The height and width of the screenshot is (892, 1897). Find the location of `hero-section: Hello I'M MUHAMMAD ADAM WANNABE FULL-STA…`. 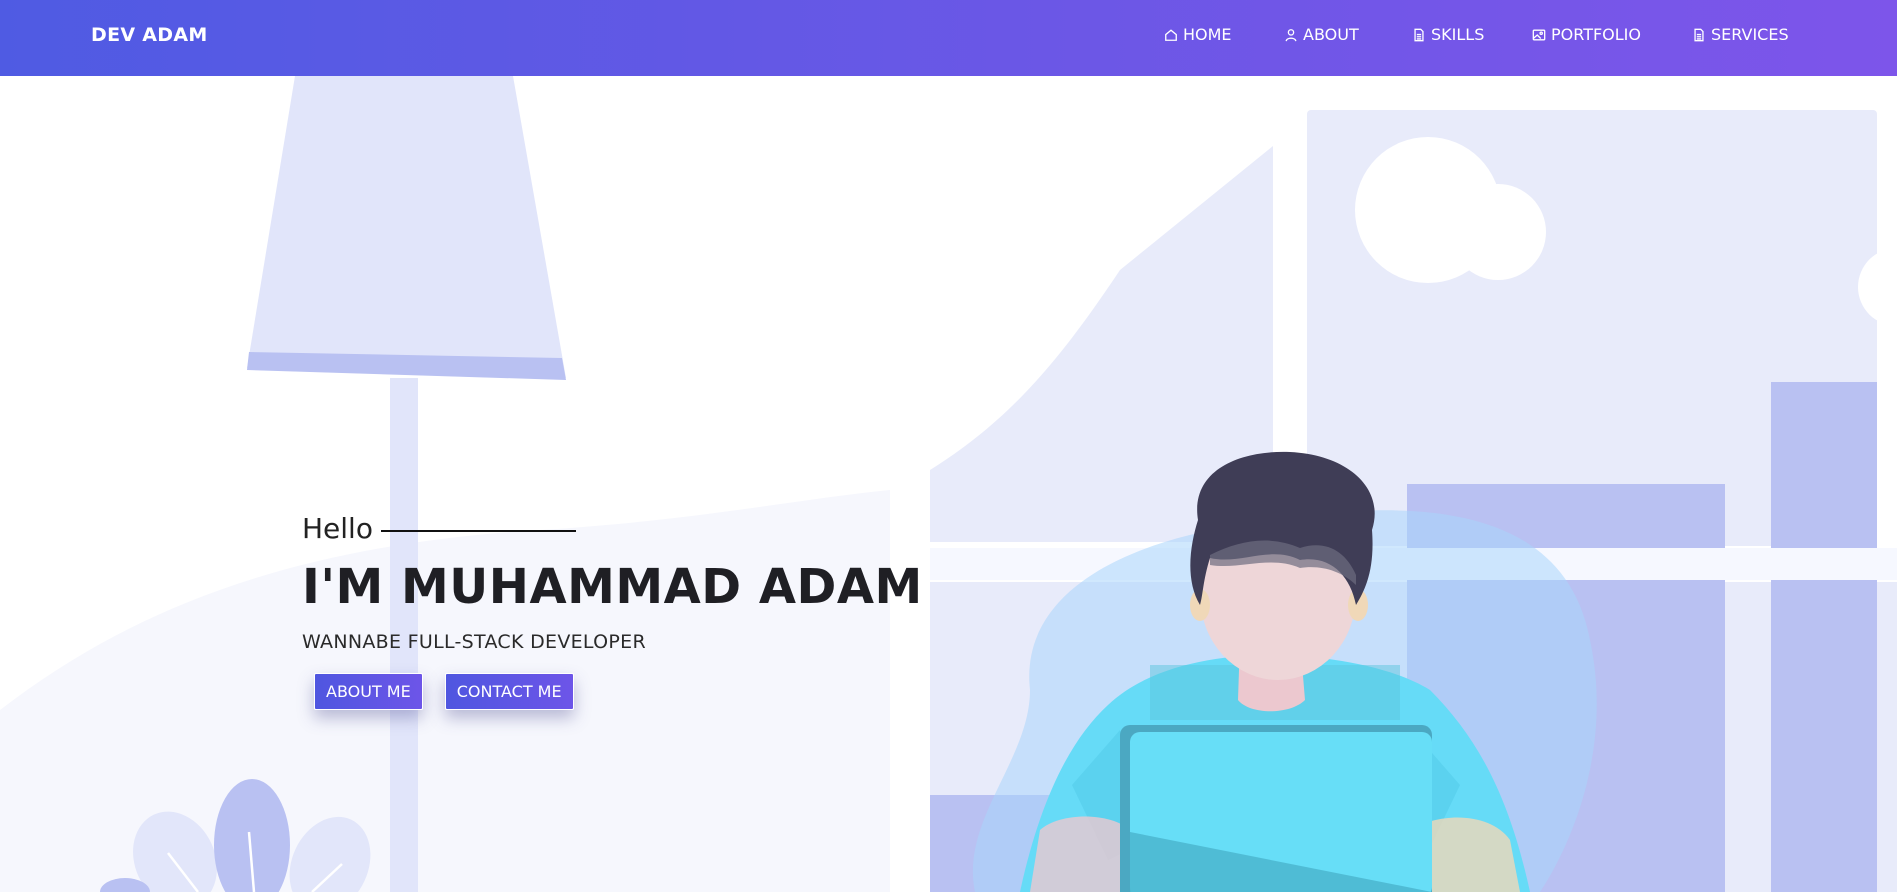

hero-section: Hello I'M MUHAMMAD ADAM WANNABE FULL-STA… is located at coordinates (612, 611).